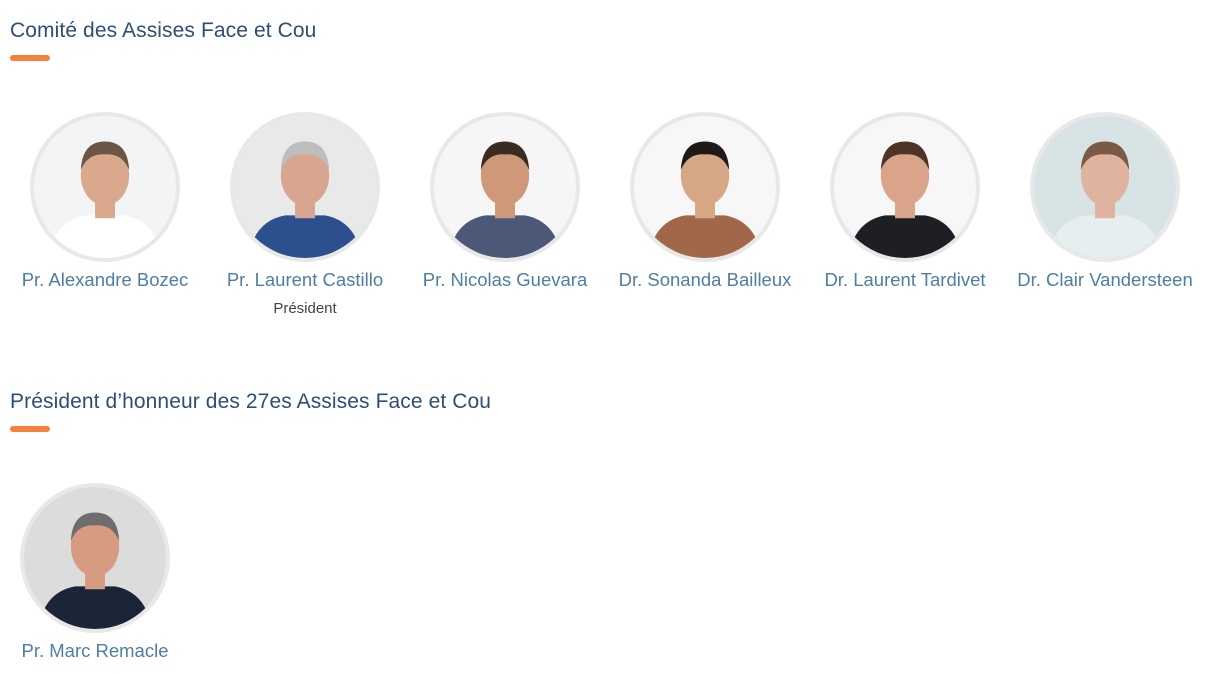 This screenshot has height=674, width=1206. Describe the element at coordinates (30, 429) in the screenshot. I see `honorary-title-underline` at that location.